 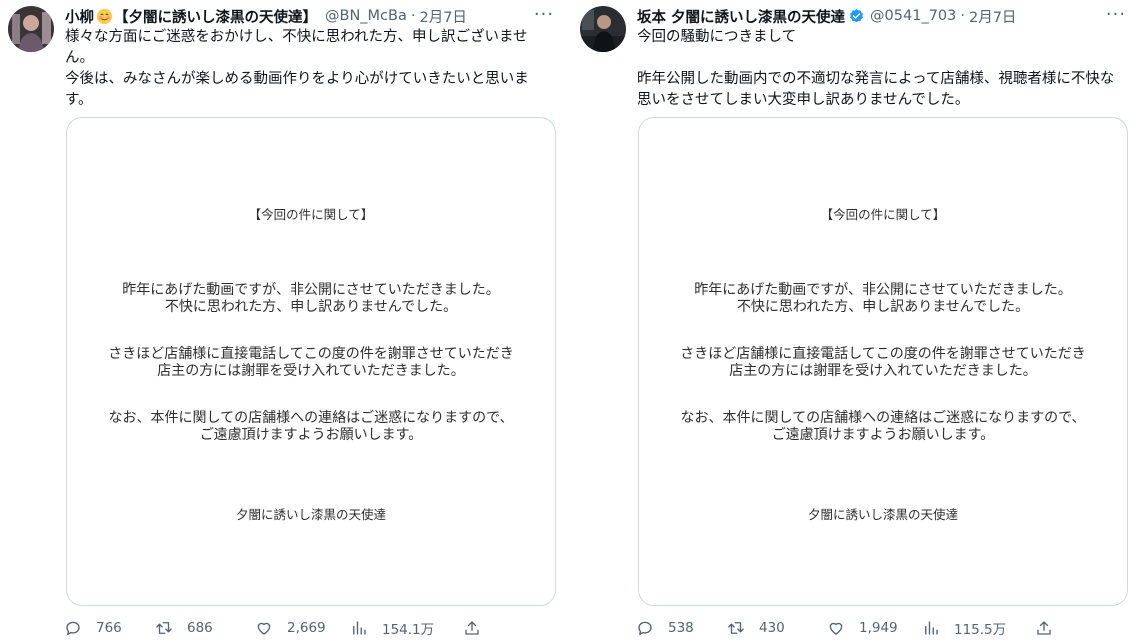 I want to click on like-count: 2,669, so click(x=306, y=628).